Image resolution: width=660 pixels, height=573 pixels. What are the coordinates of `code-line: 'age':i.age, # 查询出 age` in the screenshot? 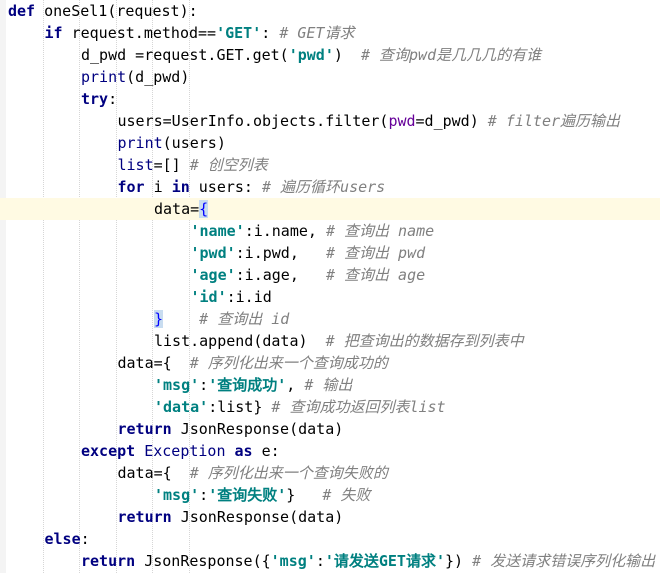 It's located at (330, 275).